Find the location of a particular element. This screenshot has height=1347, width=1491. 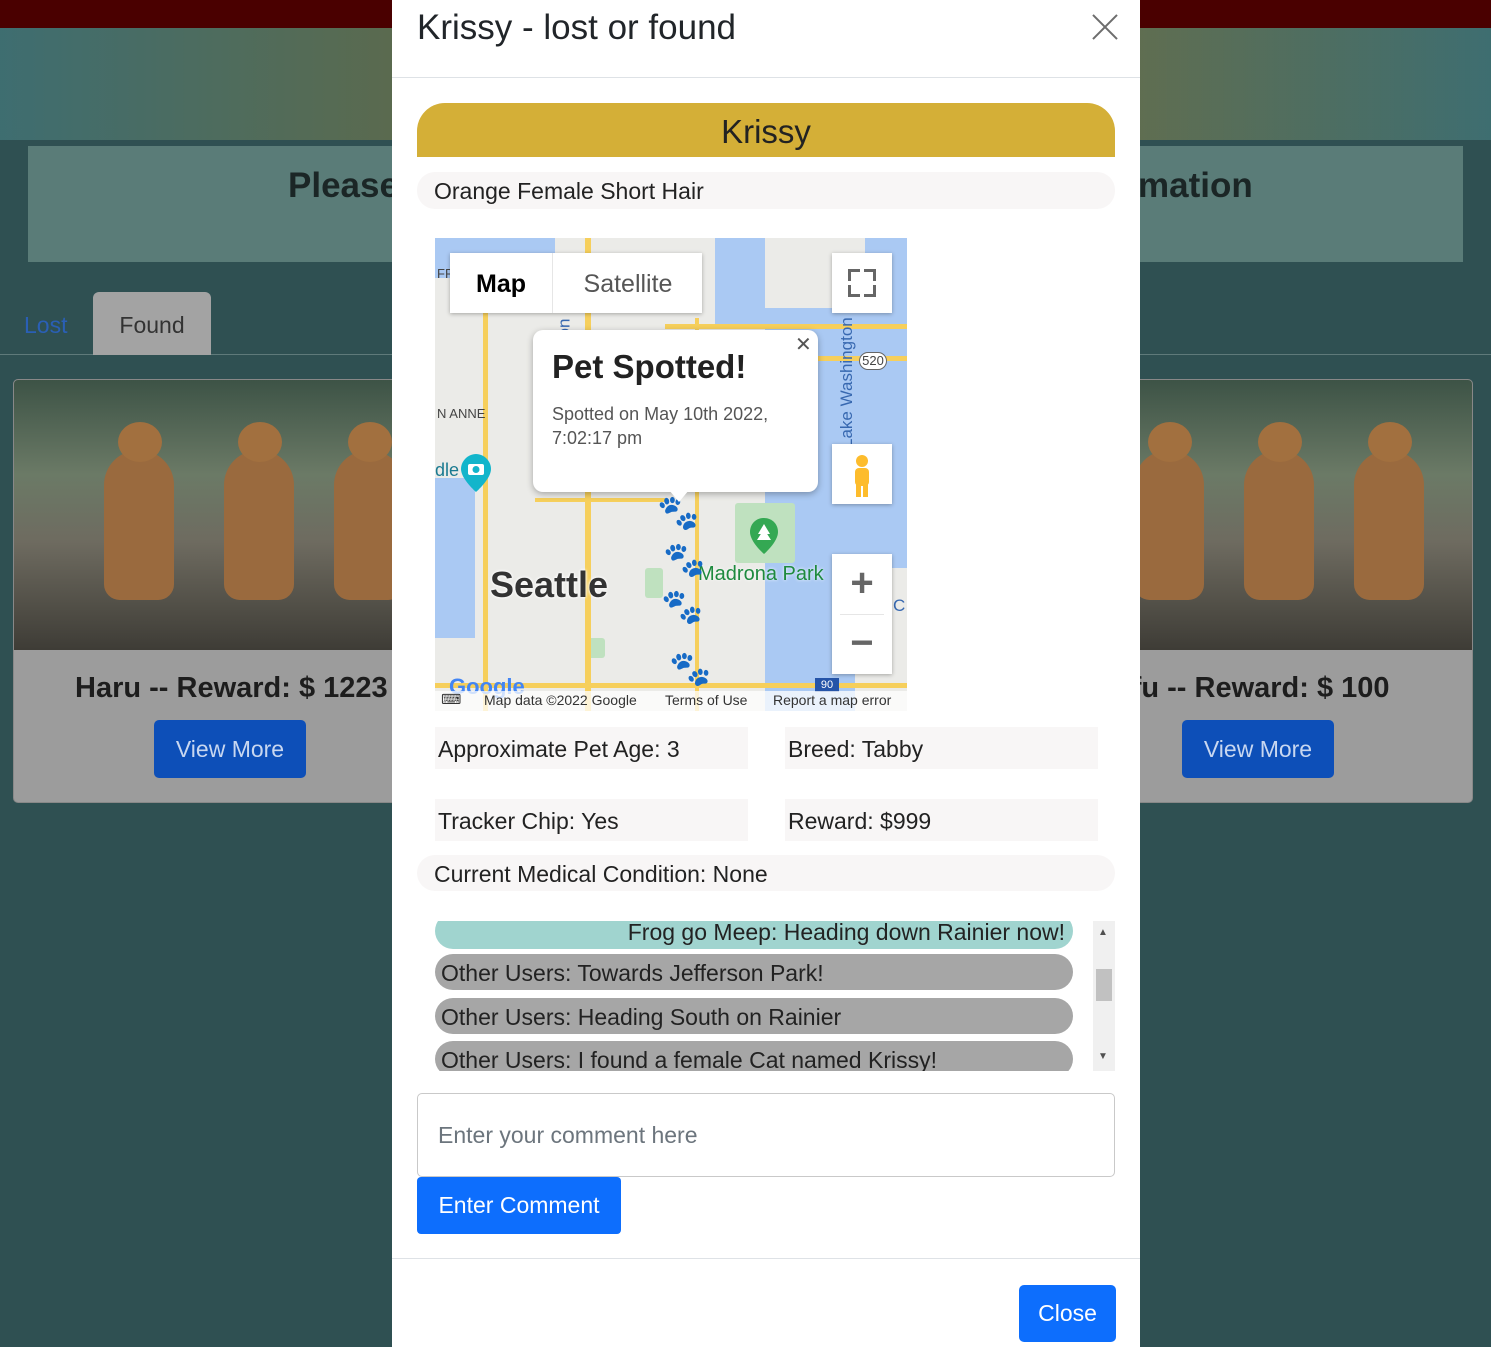

map-data-text: Map data ©2022 Google is located at coordinates (560, 700).